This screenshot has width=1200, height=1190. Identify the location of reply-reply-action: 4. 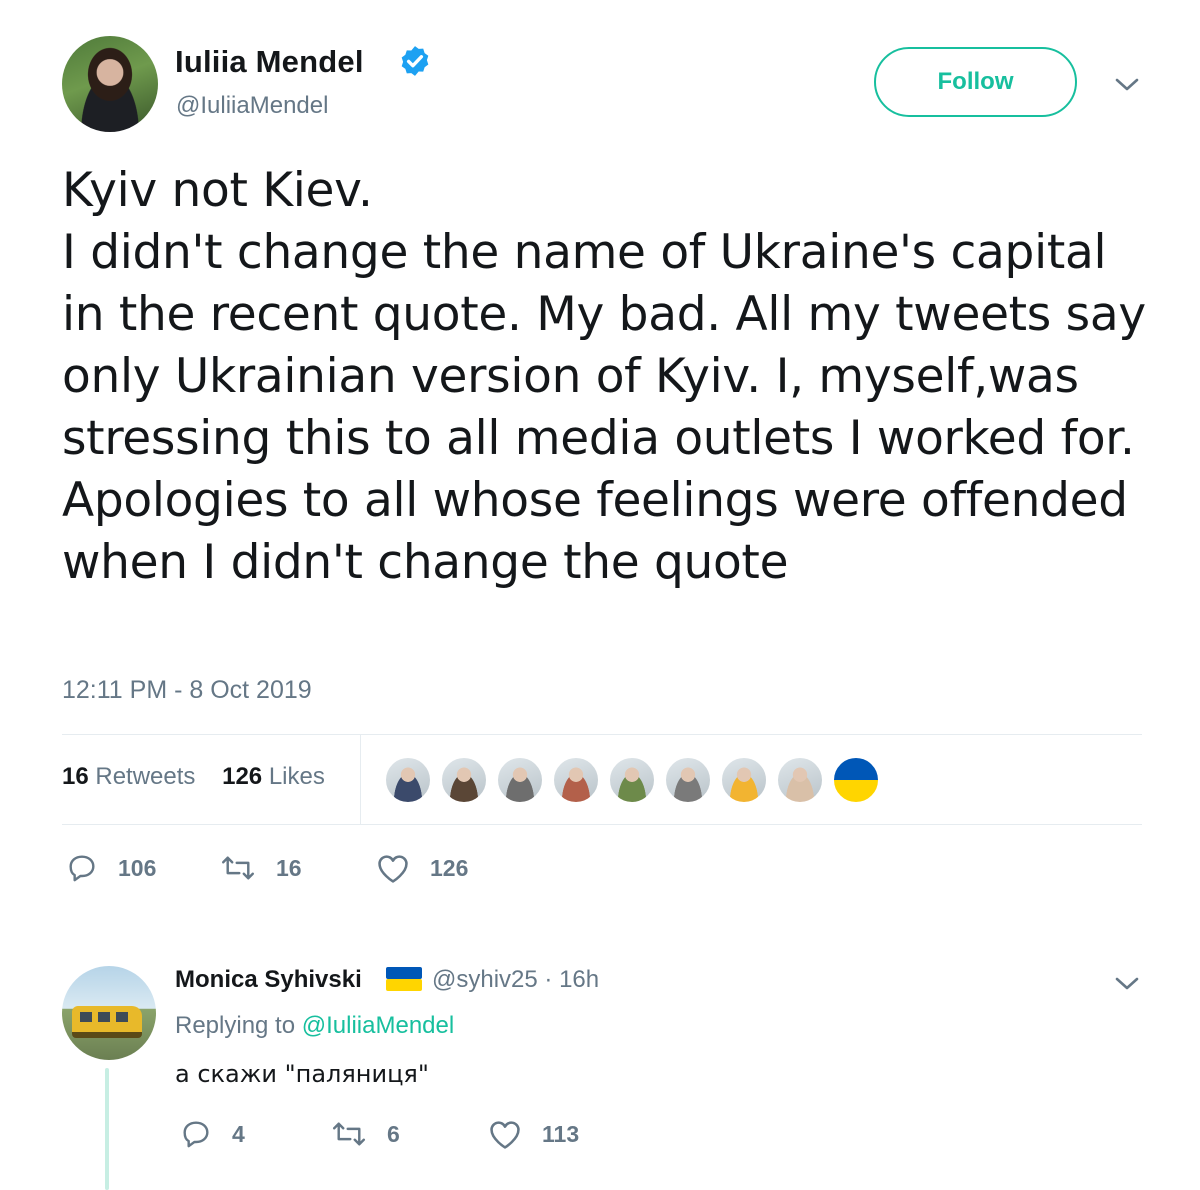
(212, 1134).